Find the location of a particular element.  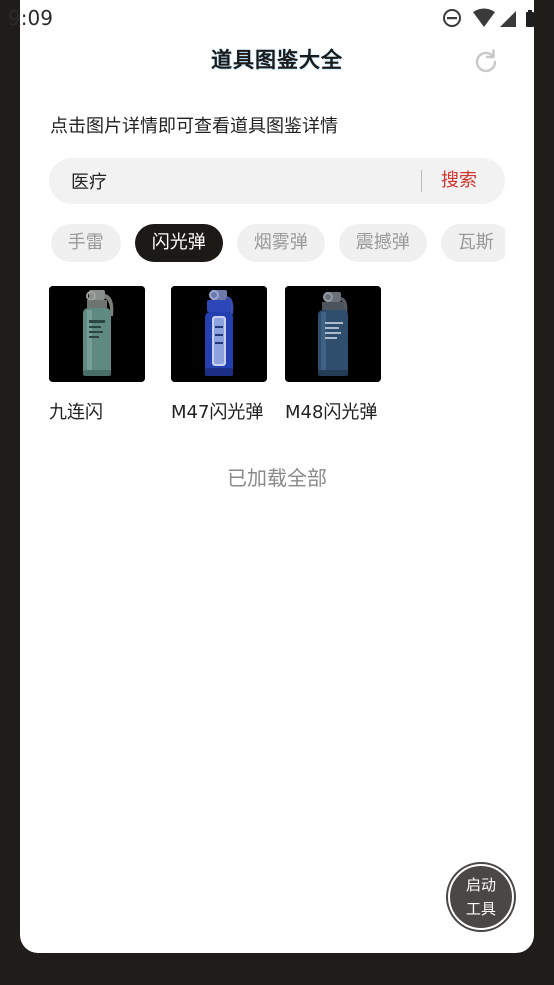

tab-smoke: 烟雾弹 is located at coordinates (280, 243).